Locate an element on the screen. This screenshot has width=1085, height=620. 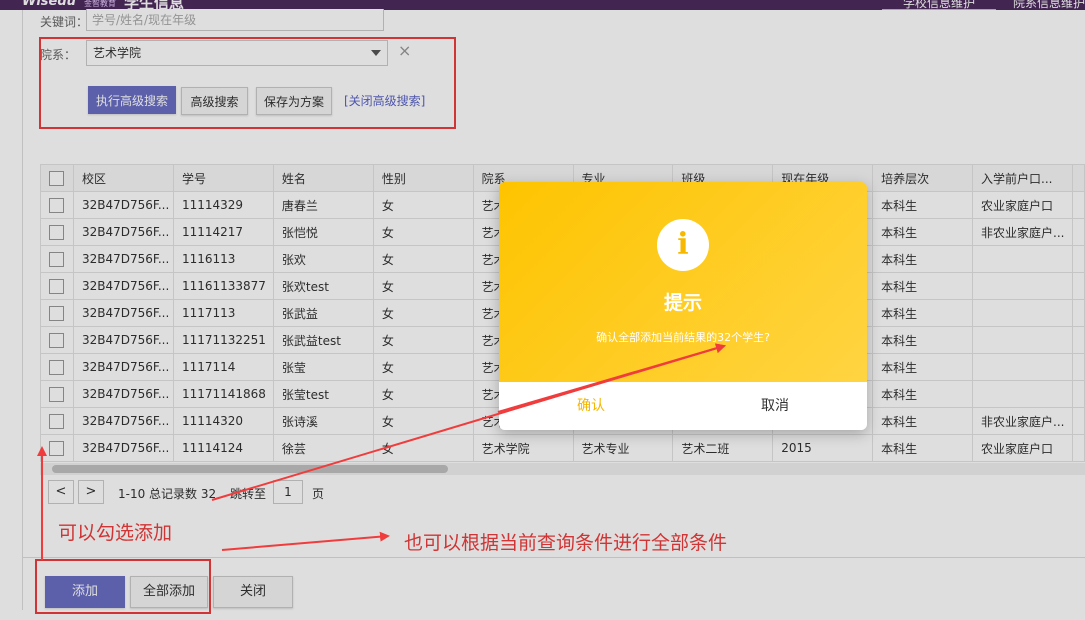
arrow-to-dialog is located at coordinates (611, 378).